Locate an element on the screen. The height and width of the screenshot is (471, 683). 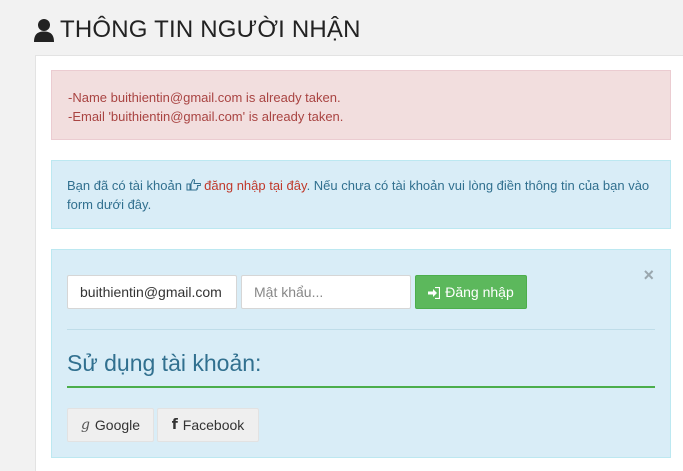
login-here-link: đăng nhập tại đây is located at coordinates (255, 185).